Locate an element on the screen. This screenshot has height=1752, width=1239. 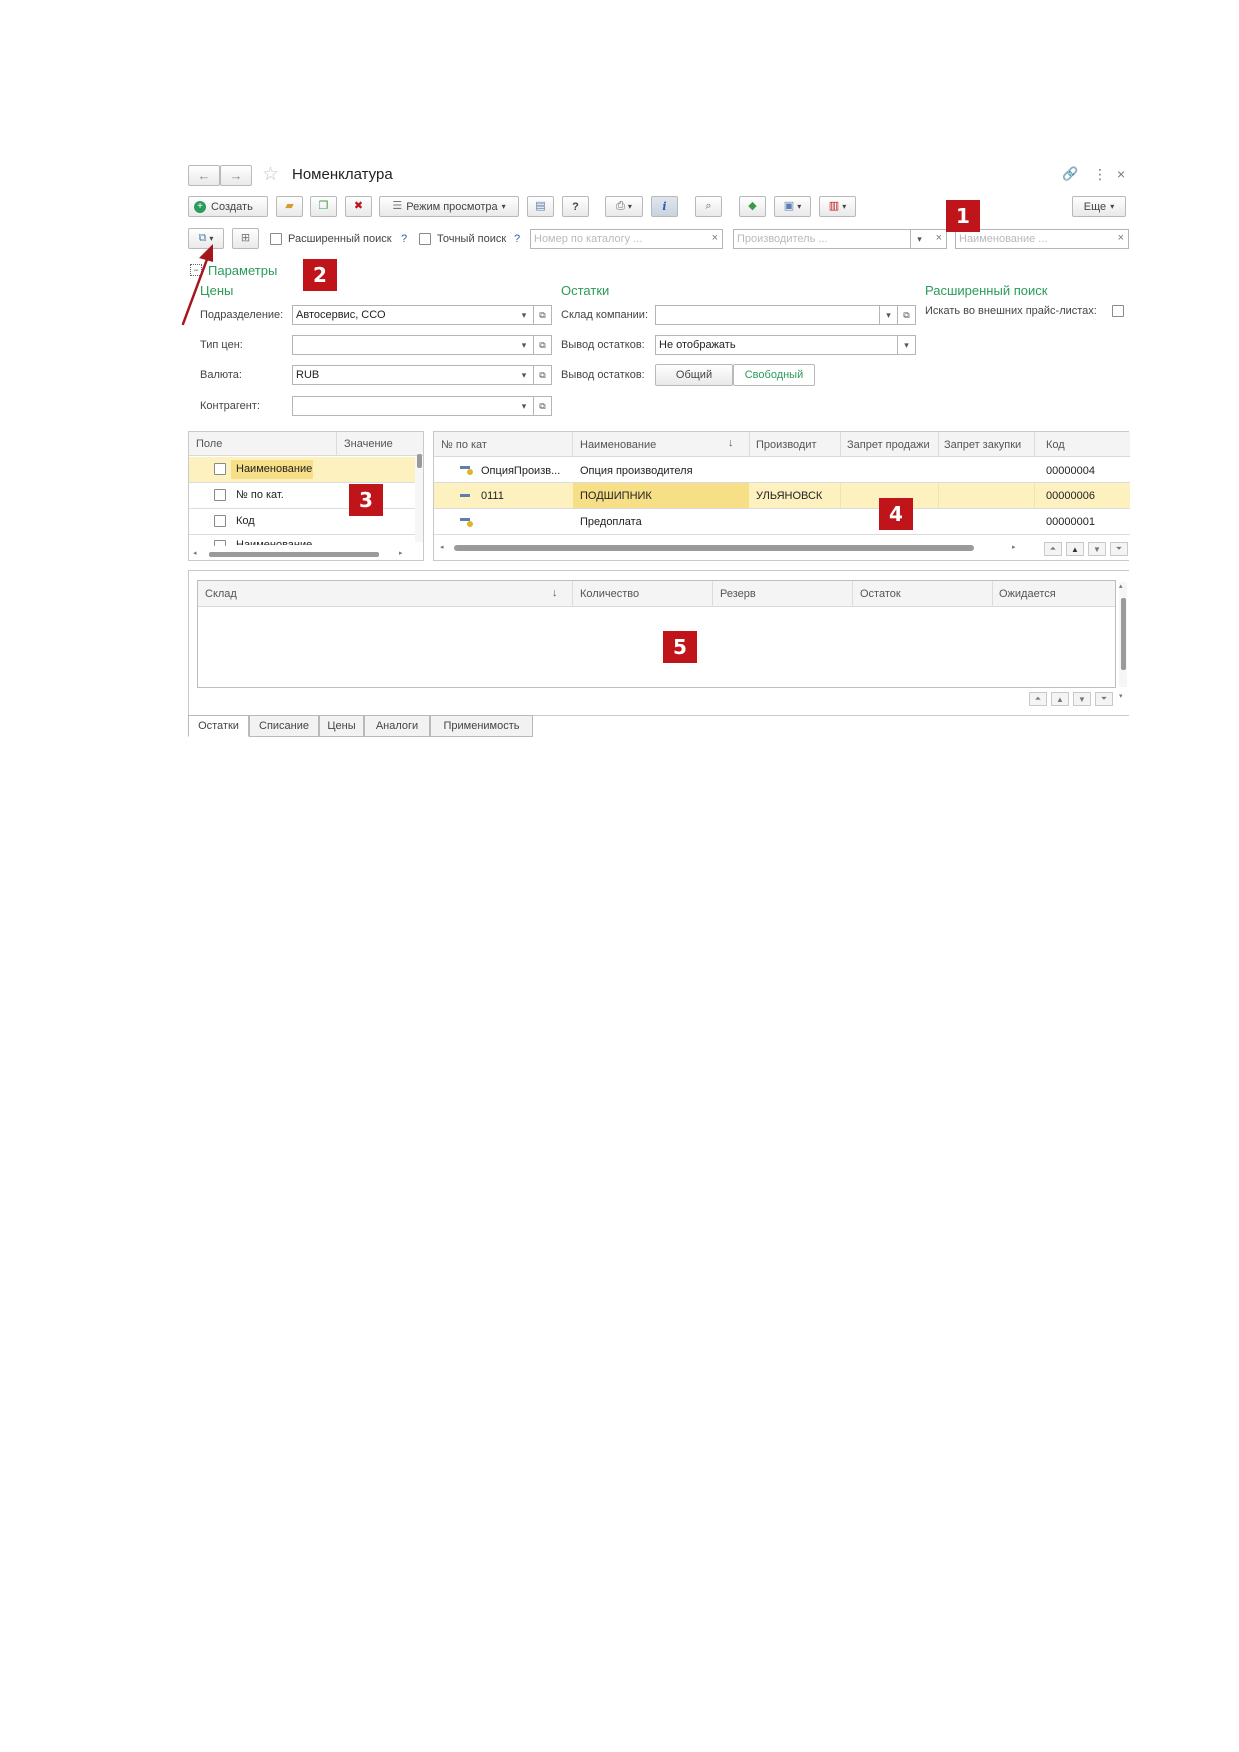
nav-prev-button: ▲ is located at coordinates (1075, 549).